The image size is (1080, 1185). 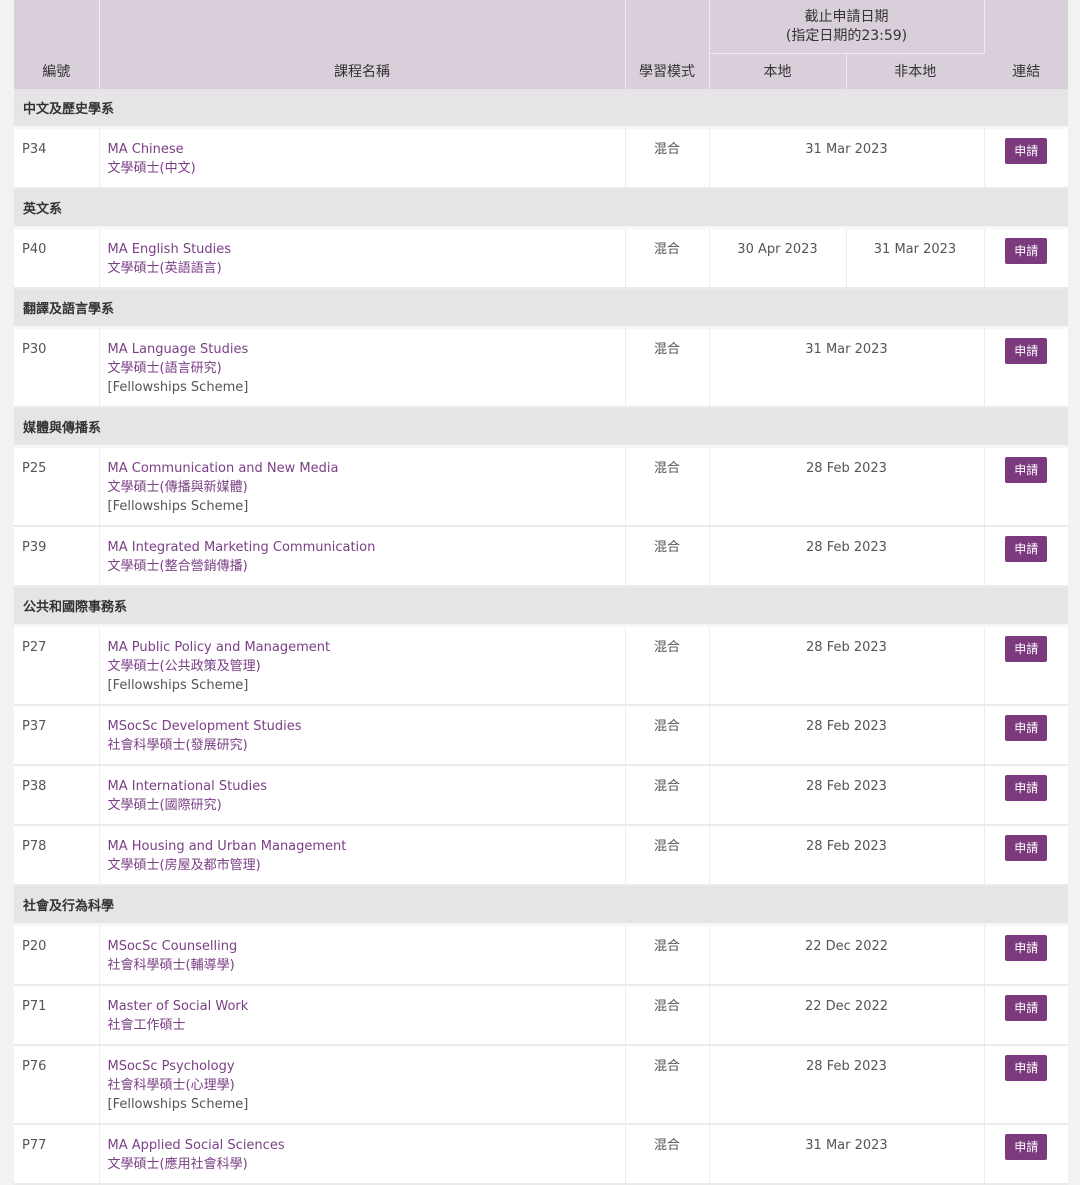 What do you see at coordinates (362, 795) in the screenshot?
I see `course-name-cell: MA International Studies 文學碩士(國際研究)` at bounding box center [362, 795].